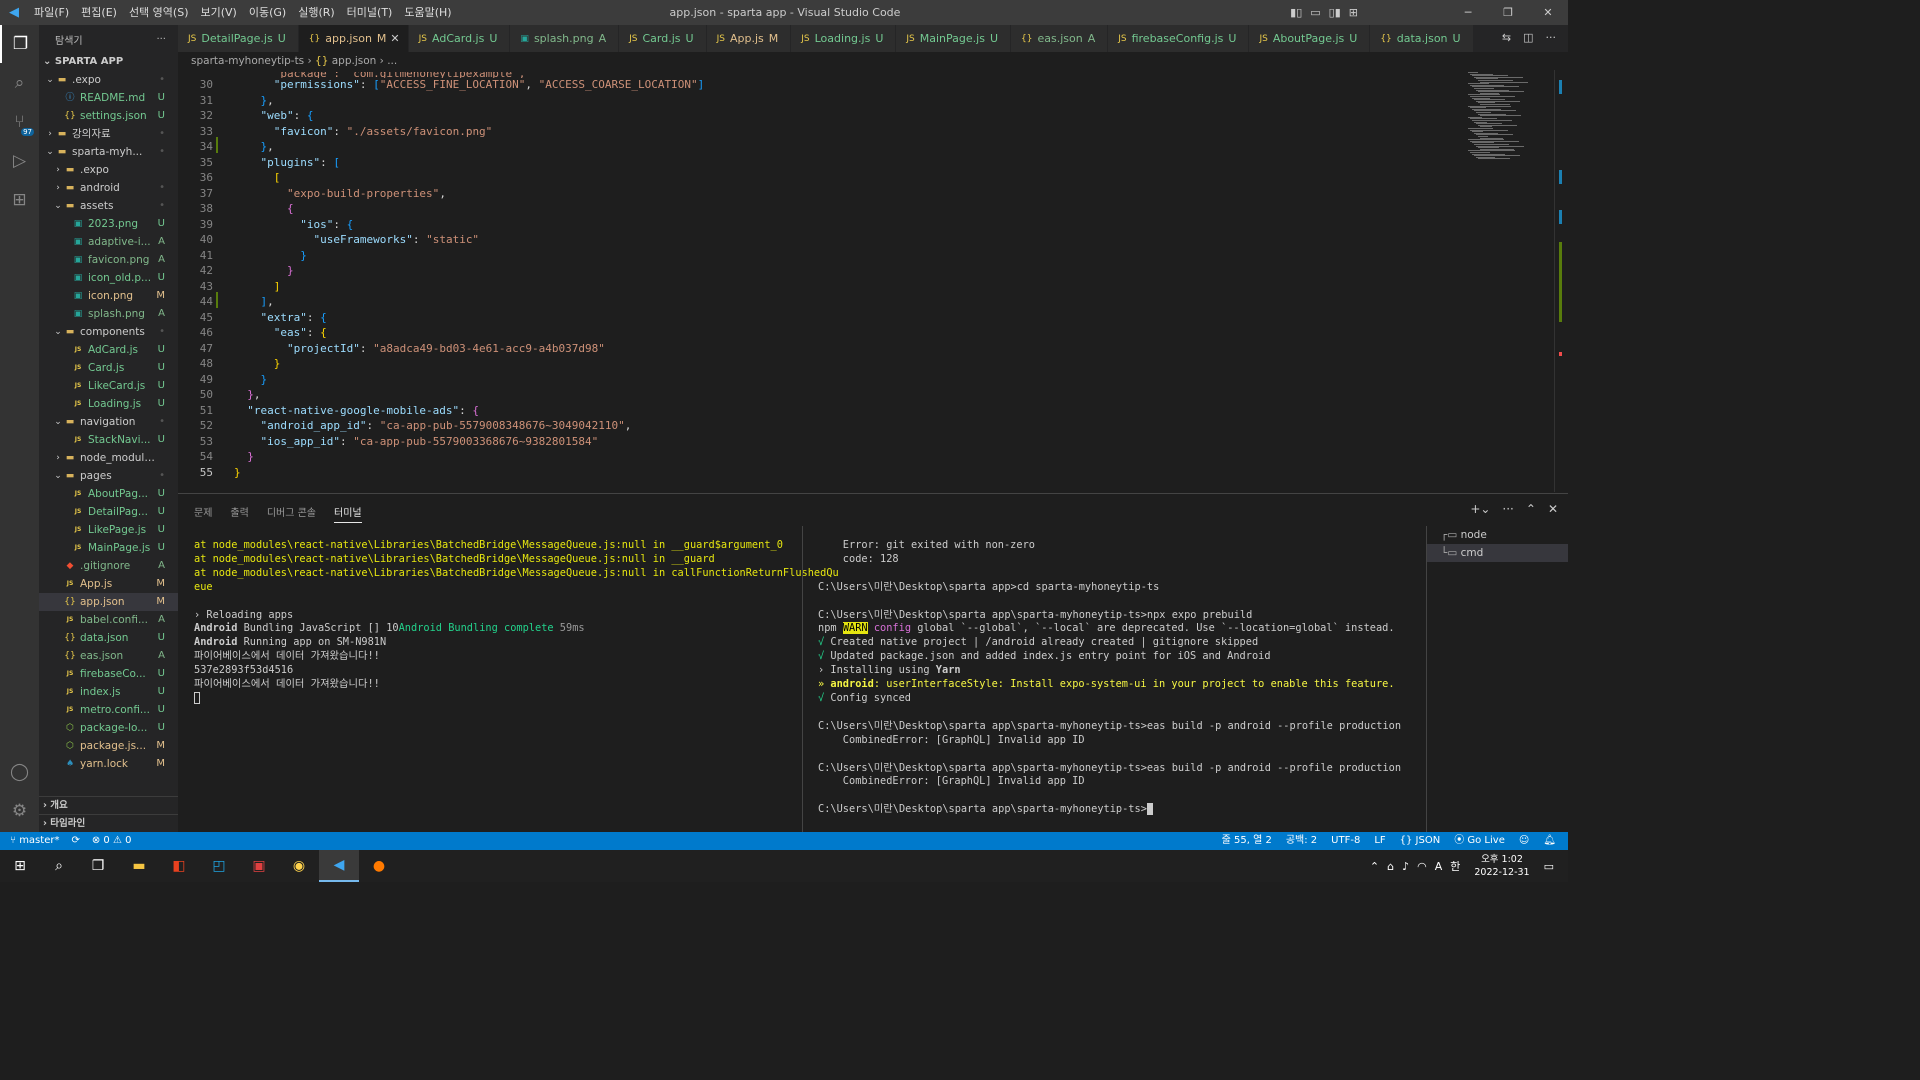 This screenshot has width=1920, height=1080. I want to click on tree-item: JS MainPage.js U, so click(108, 548).